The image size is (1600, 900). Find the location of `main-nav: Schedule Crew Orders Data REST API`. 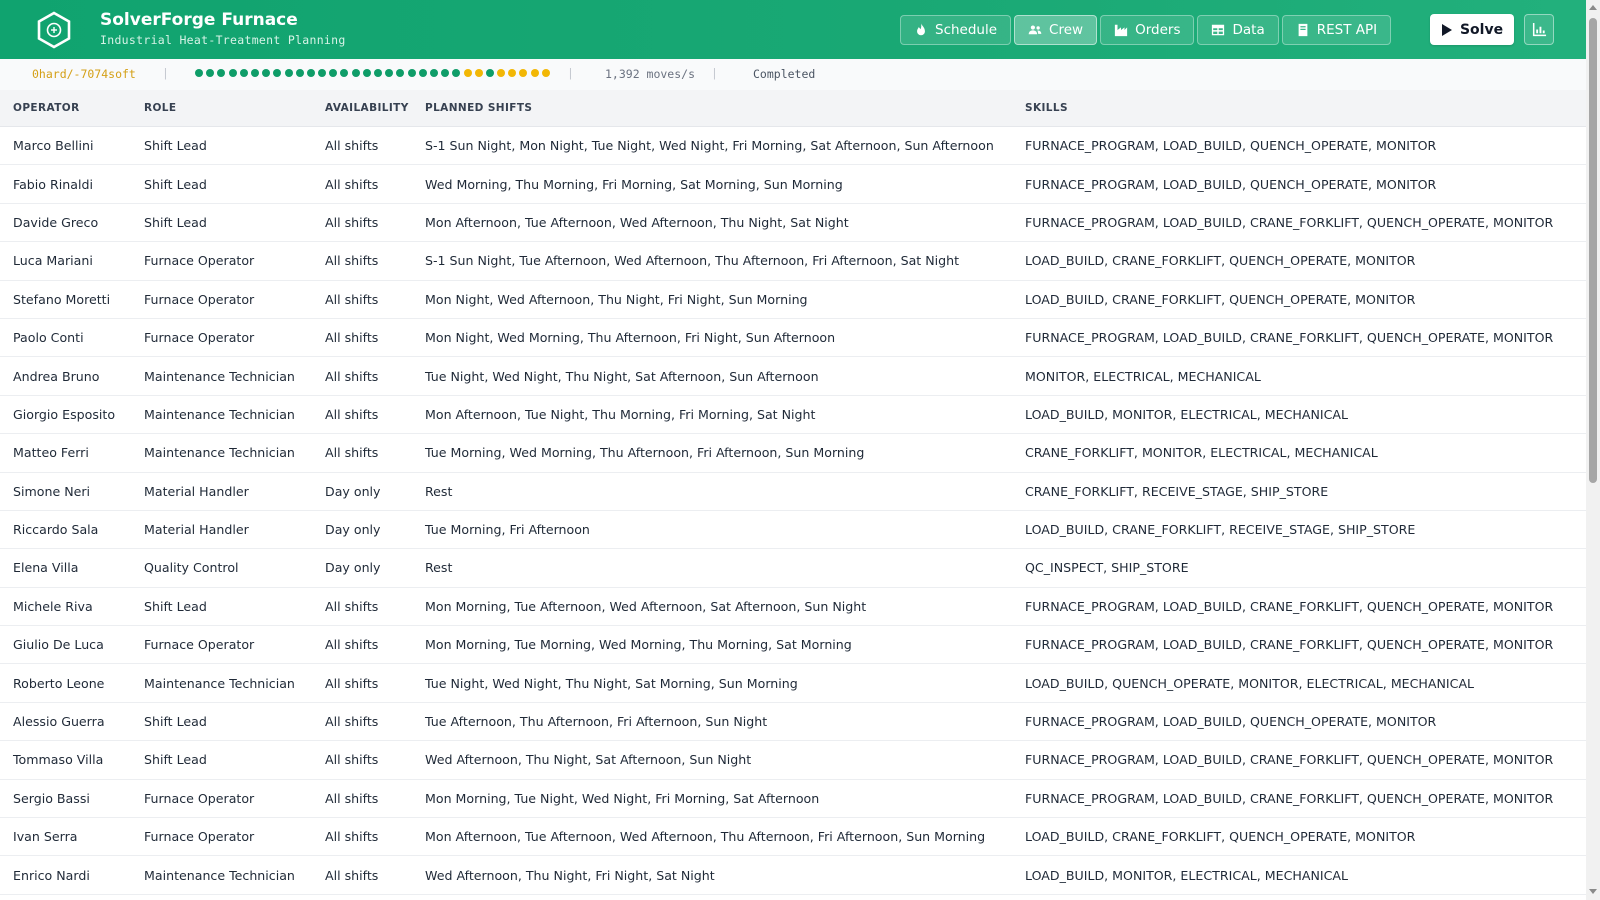

main-nav: Schedule Crew Orders Data REST API is located at coordinates (1146, 30).